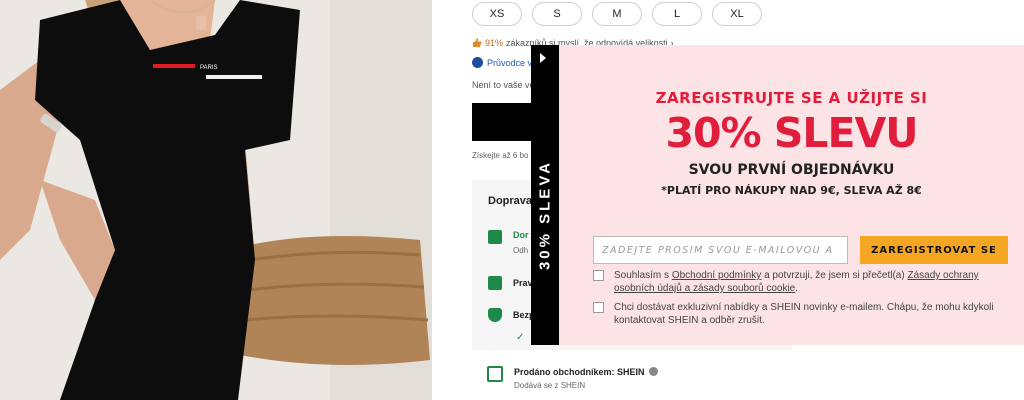 Image resolution: width=1024 pixels, height=400 pixels. Describe the element at coordinates (543, 58) in the screenshot. I see `play-arrow-icon` at that location.